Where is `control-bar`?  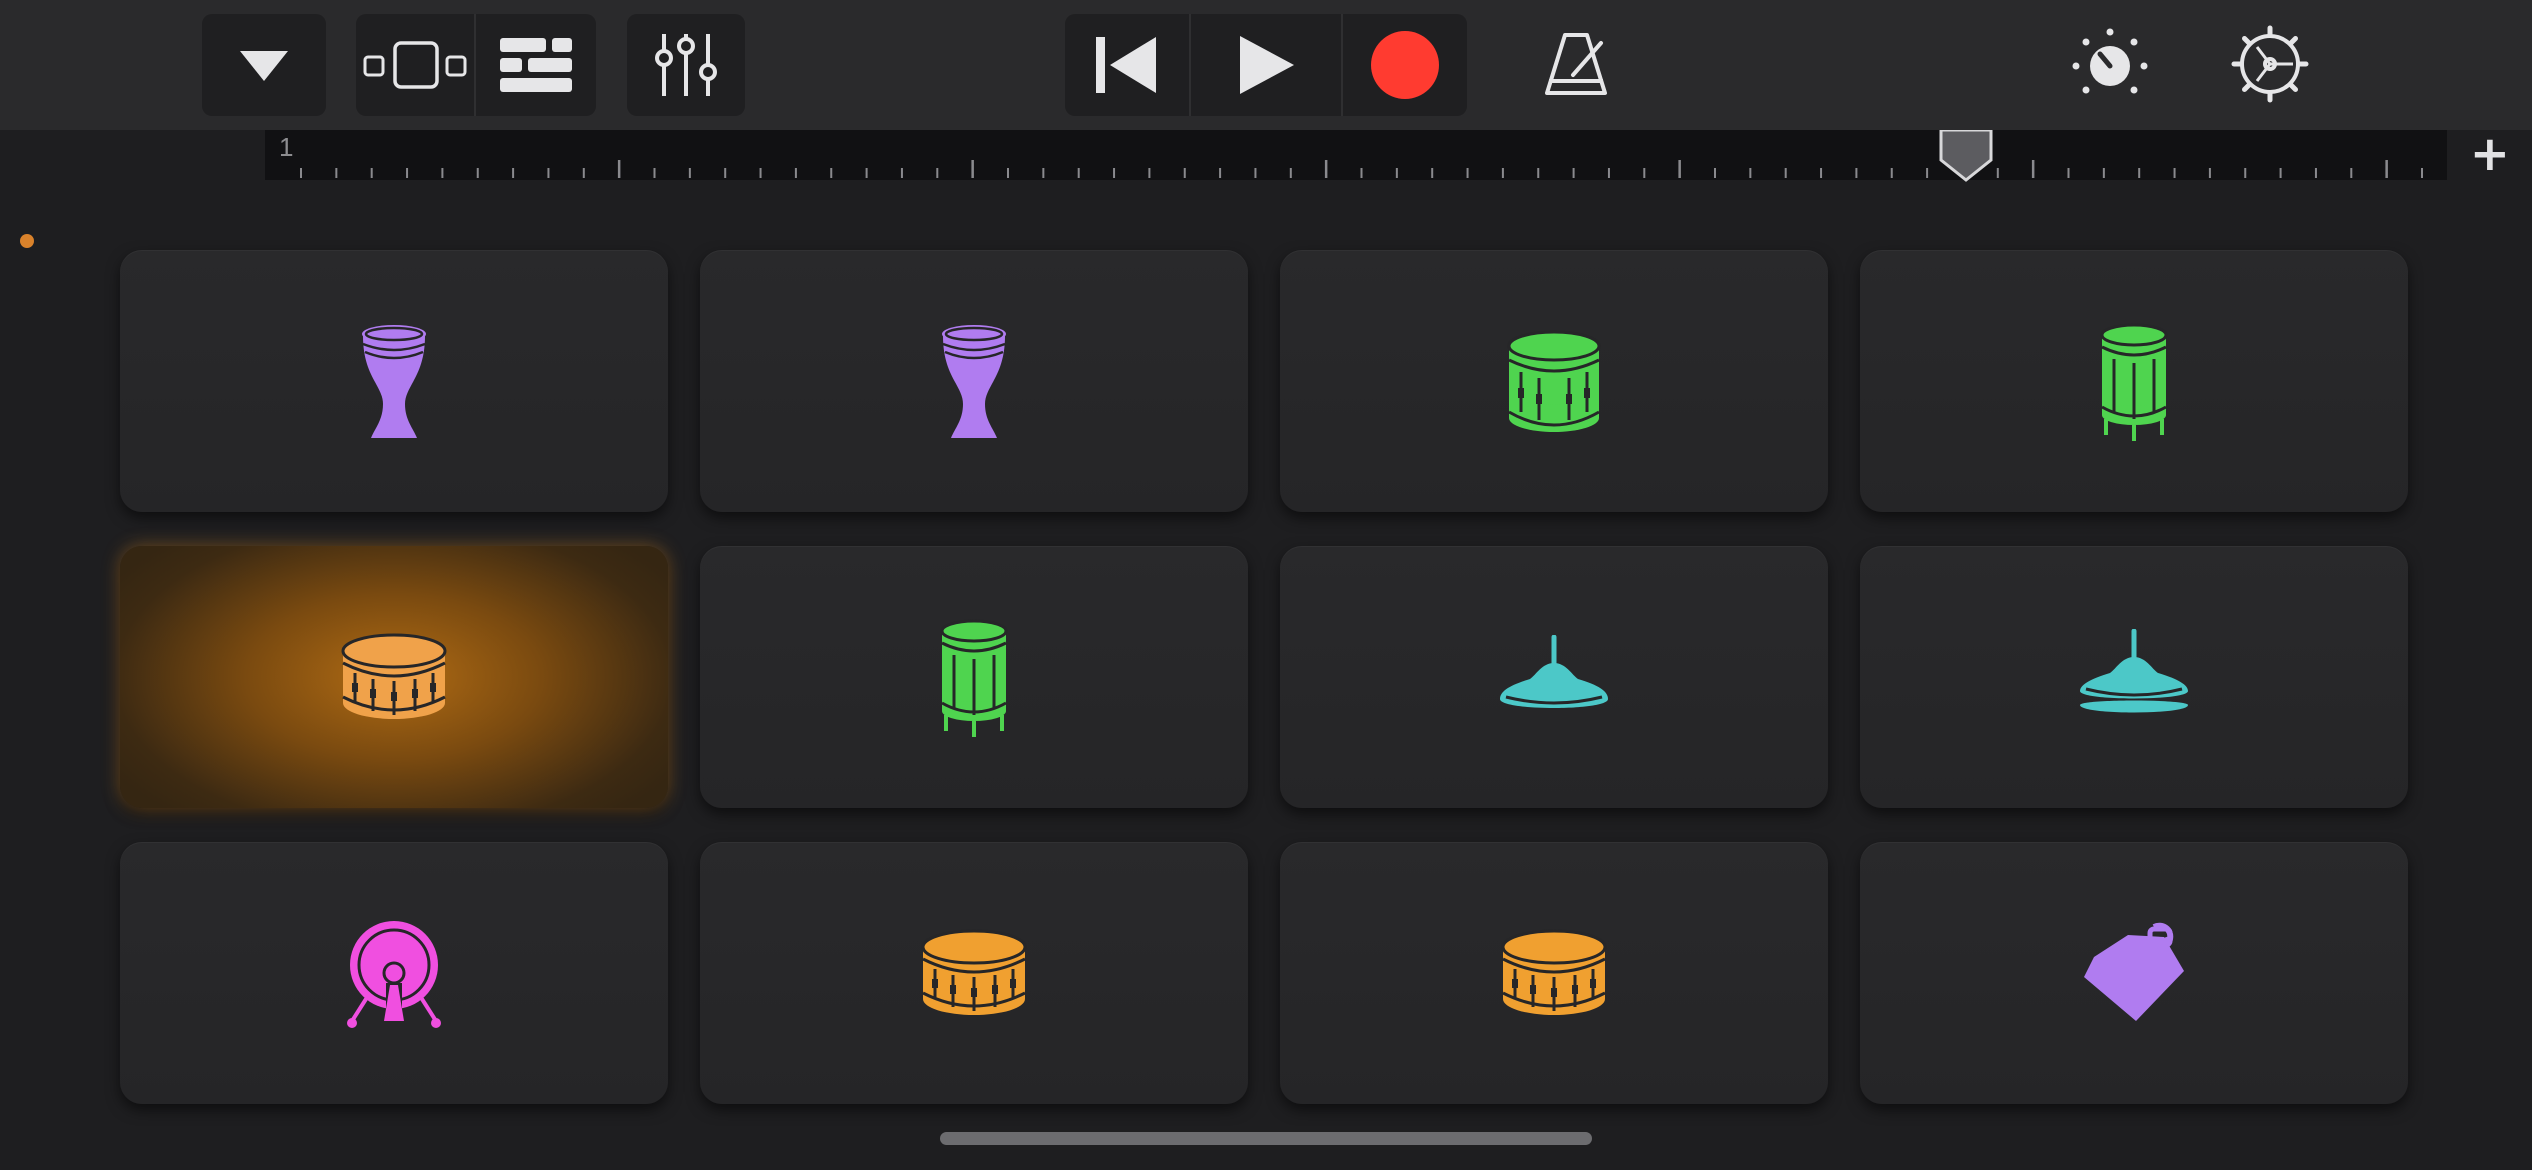 control-bar is located at coordinates (1266, 65).